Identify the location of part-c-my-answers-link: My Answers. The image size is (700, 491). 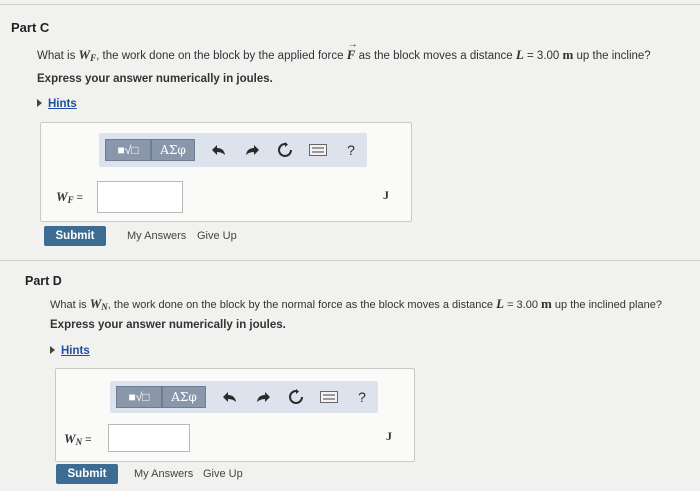
(156, 236).